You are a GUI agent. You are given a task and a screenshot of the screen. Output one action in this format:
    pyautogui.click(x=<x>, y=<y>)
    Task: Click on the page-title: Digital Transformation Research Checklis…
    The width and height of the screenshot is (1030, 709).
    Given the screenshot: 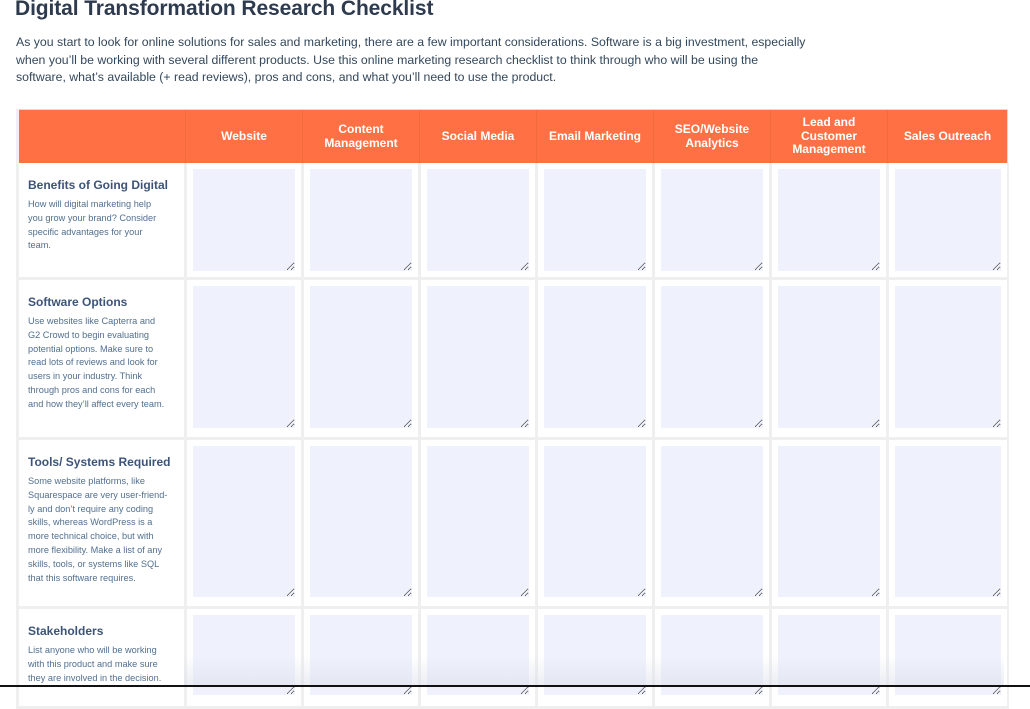 What is the action you would take?
    pyautogui.click(x=224, y=10)
    